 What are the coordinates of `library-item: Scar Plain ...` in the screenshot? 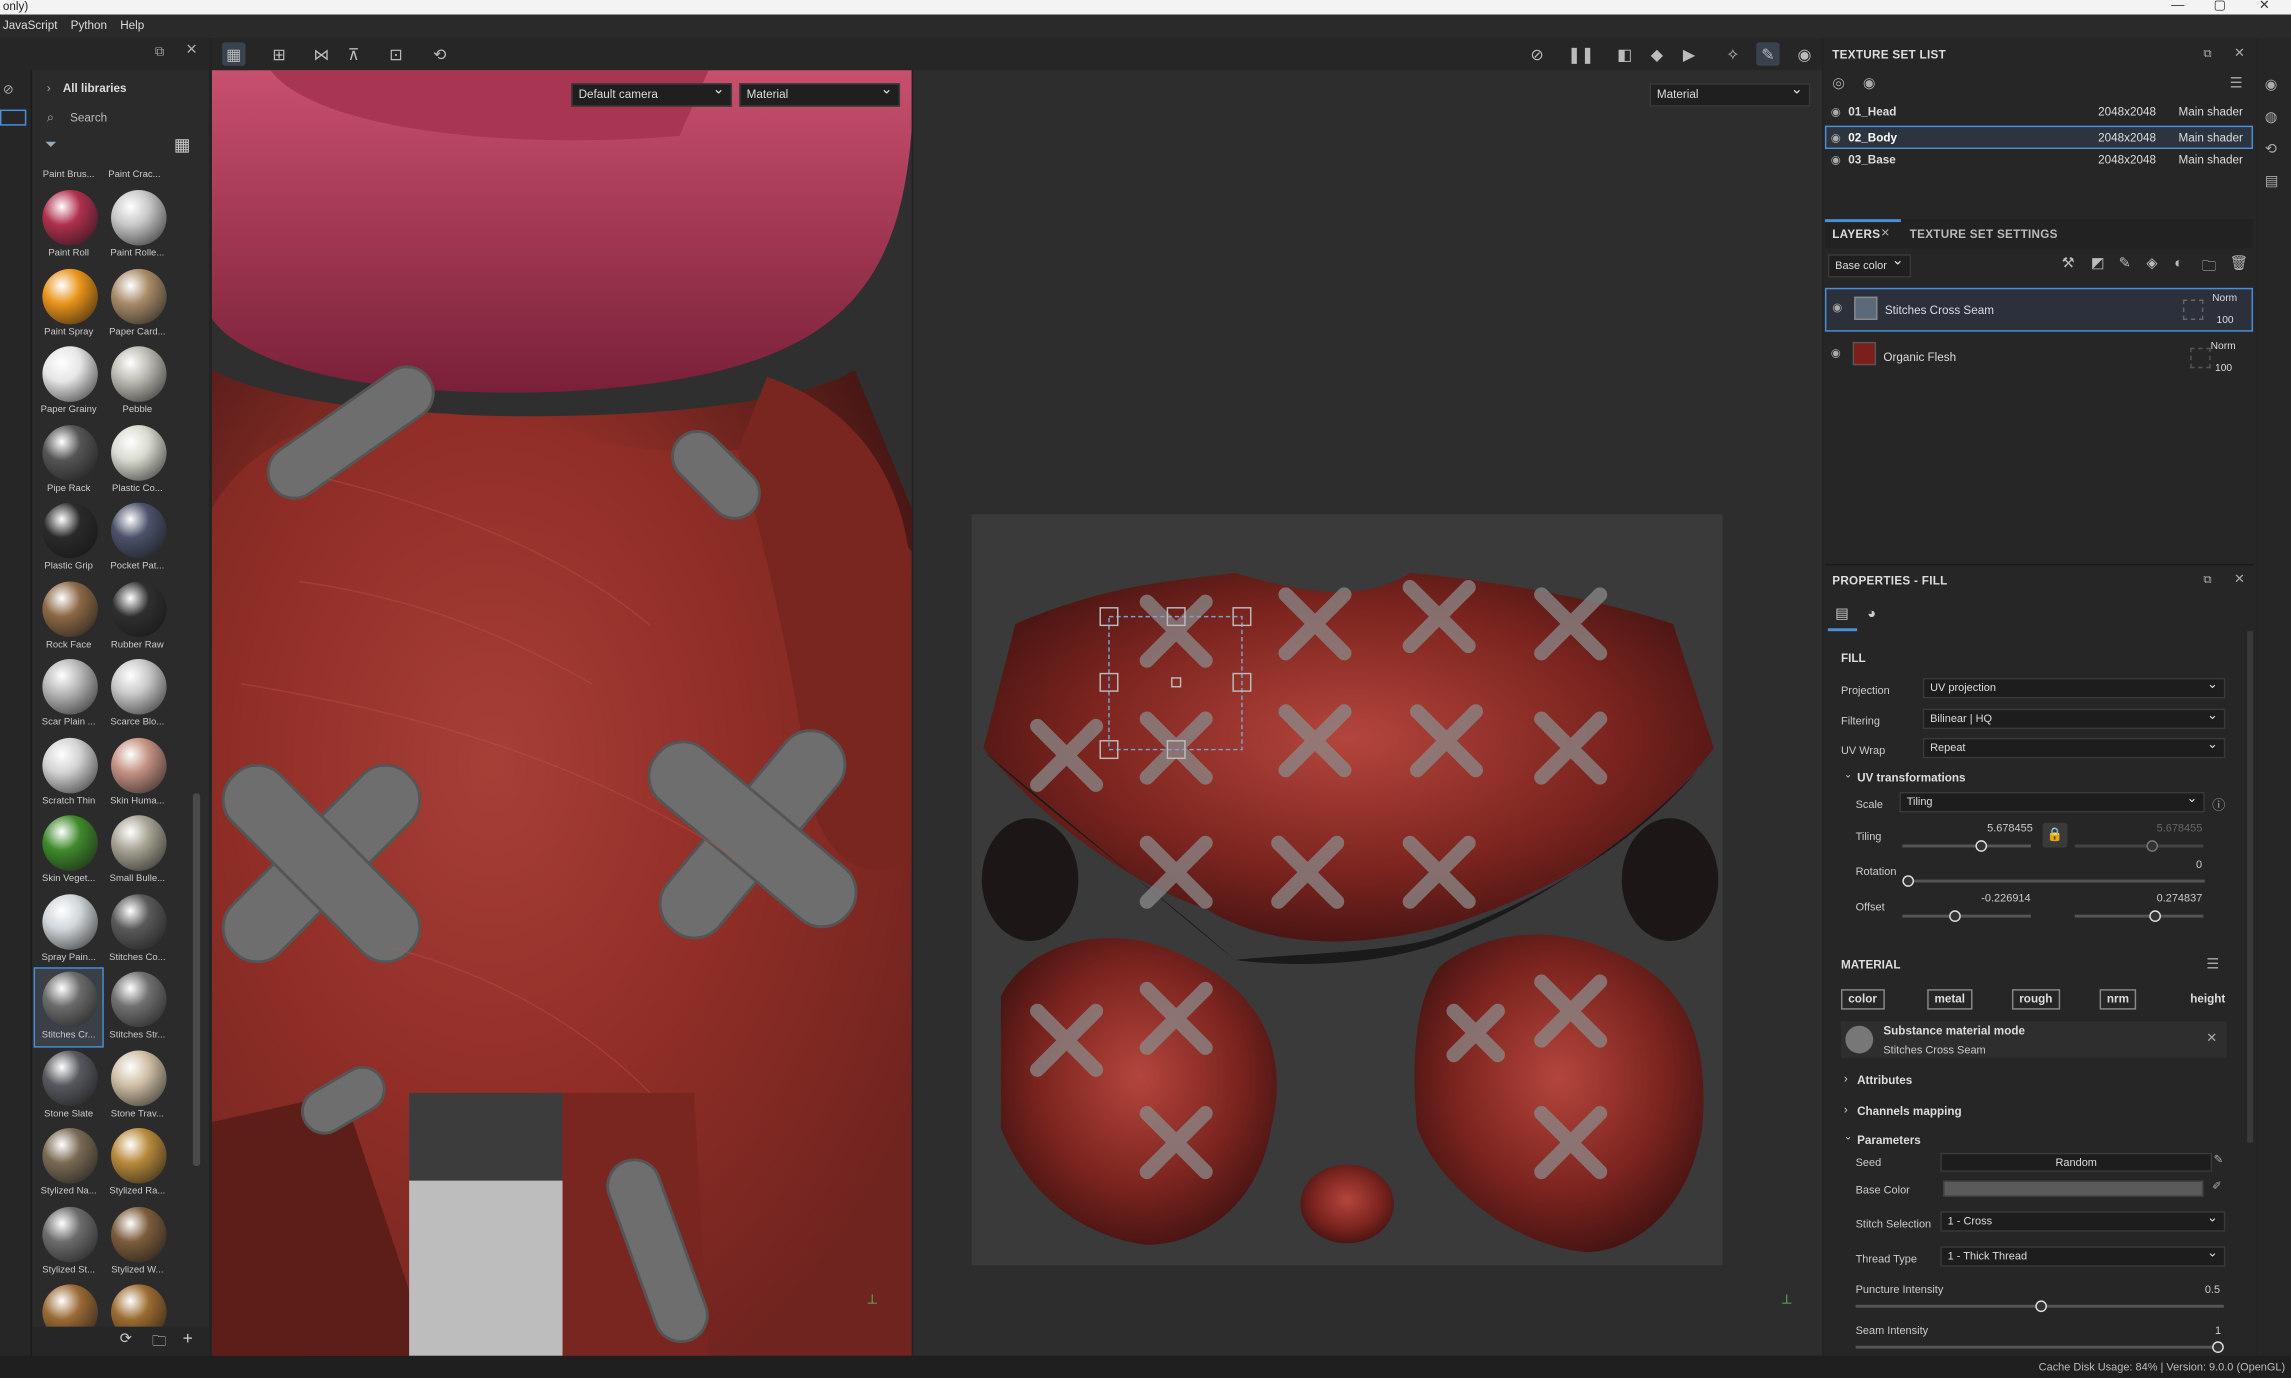 It's located at (68, 694).